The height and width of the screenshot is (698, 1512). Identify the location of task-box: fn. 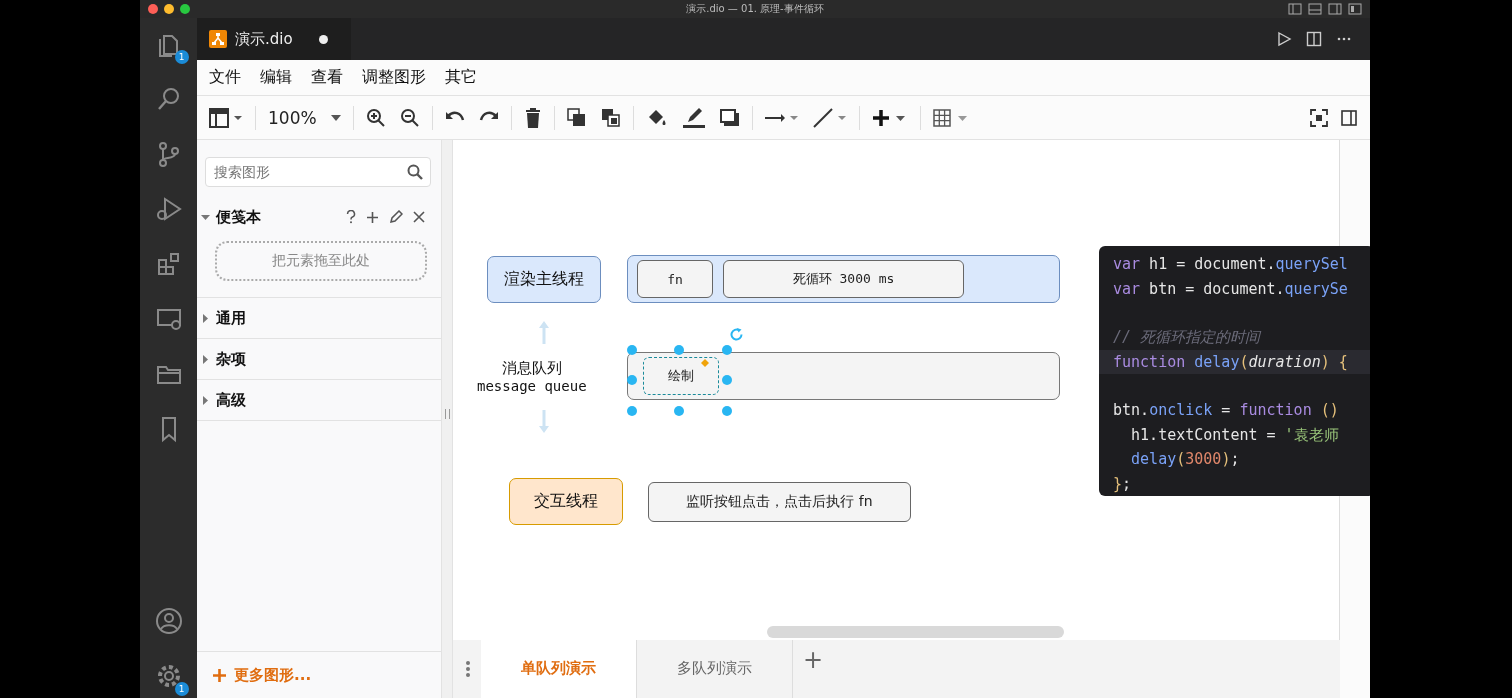
(675, 279).